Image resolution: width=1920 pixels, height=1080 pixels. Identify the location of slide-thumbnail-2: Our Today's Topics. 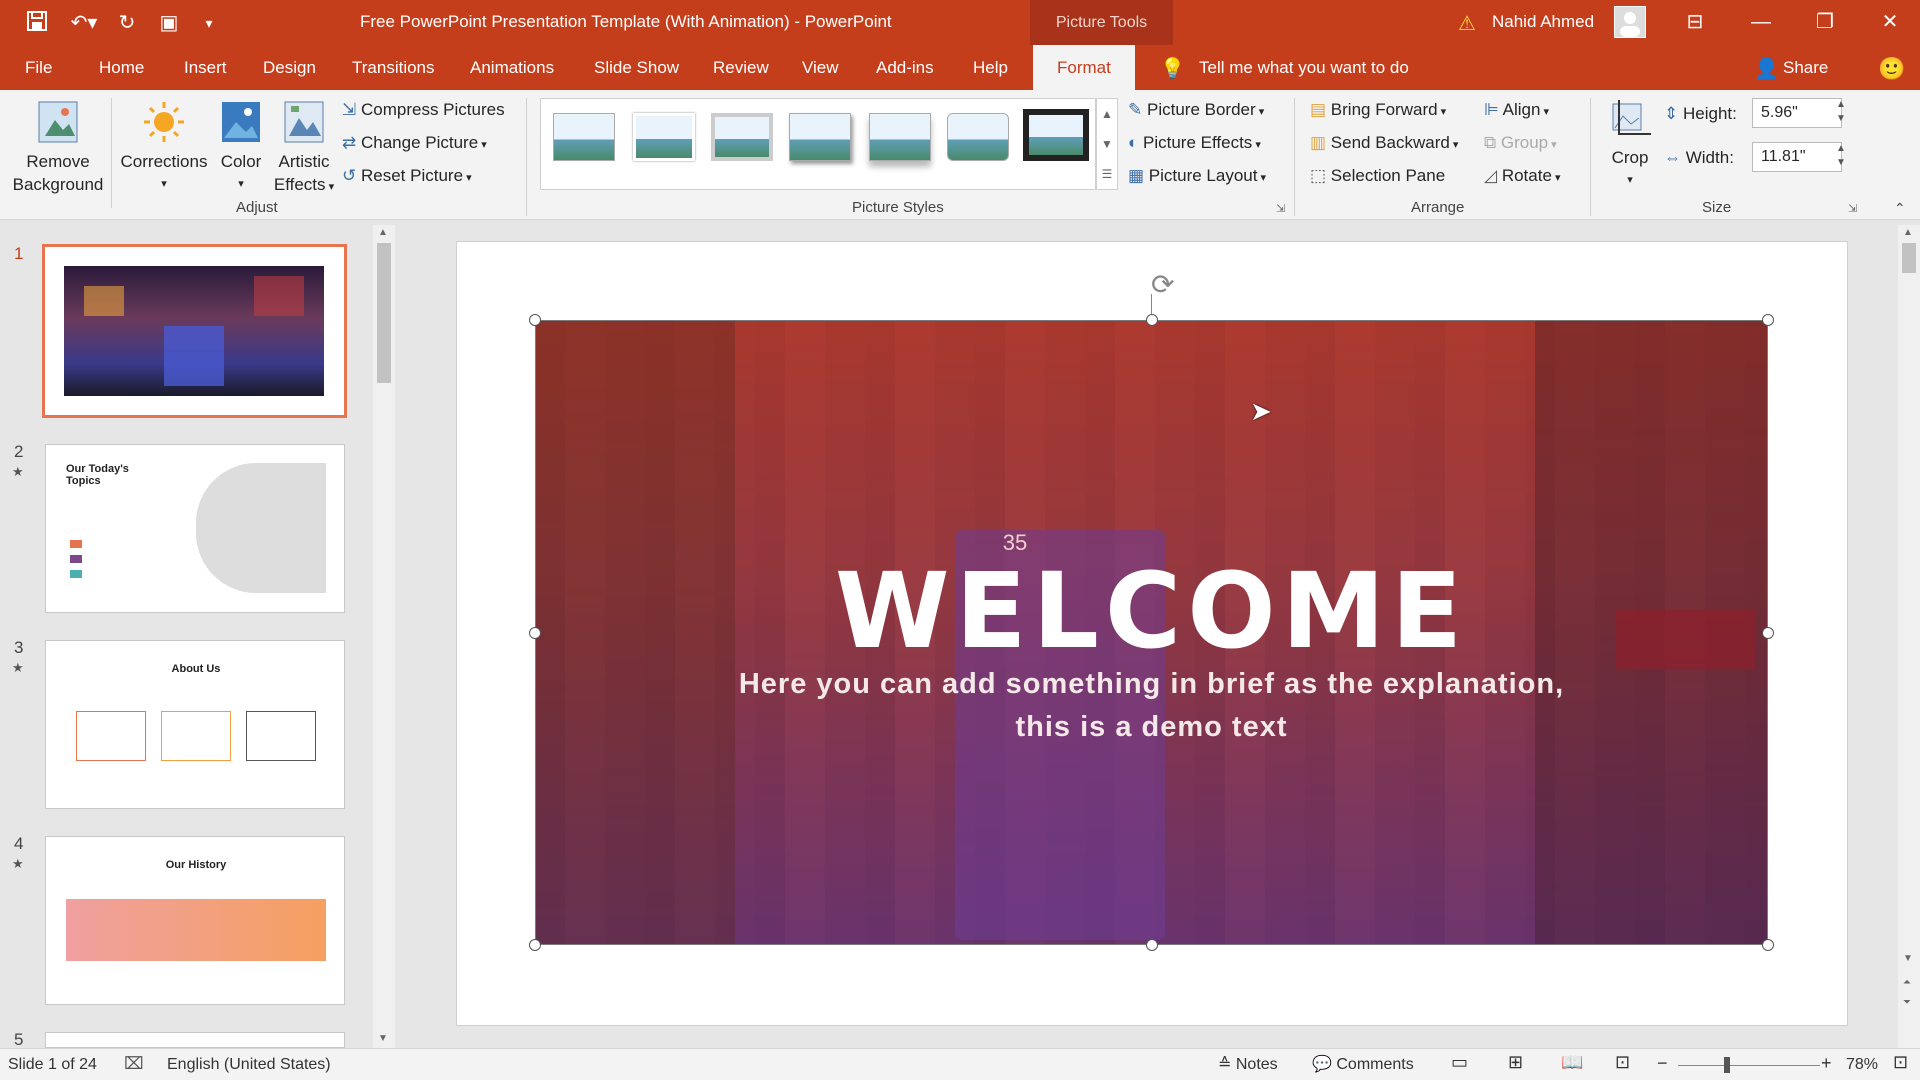
(195, 528).